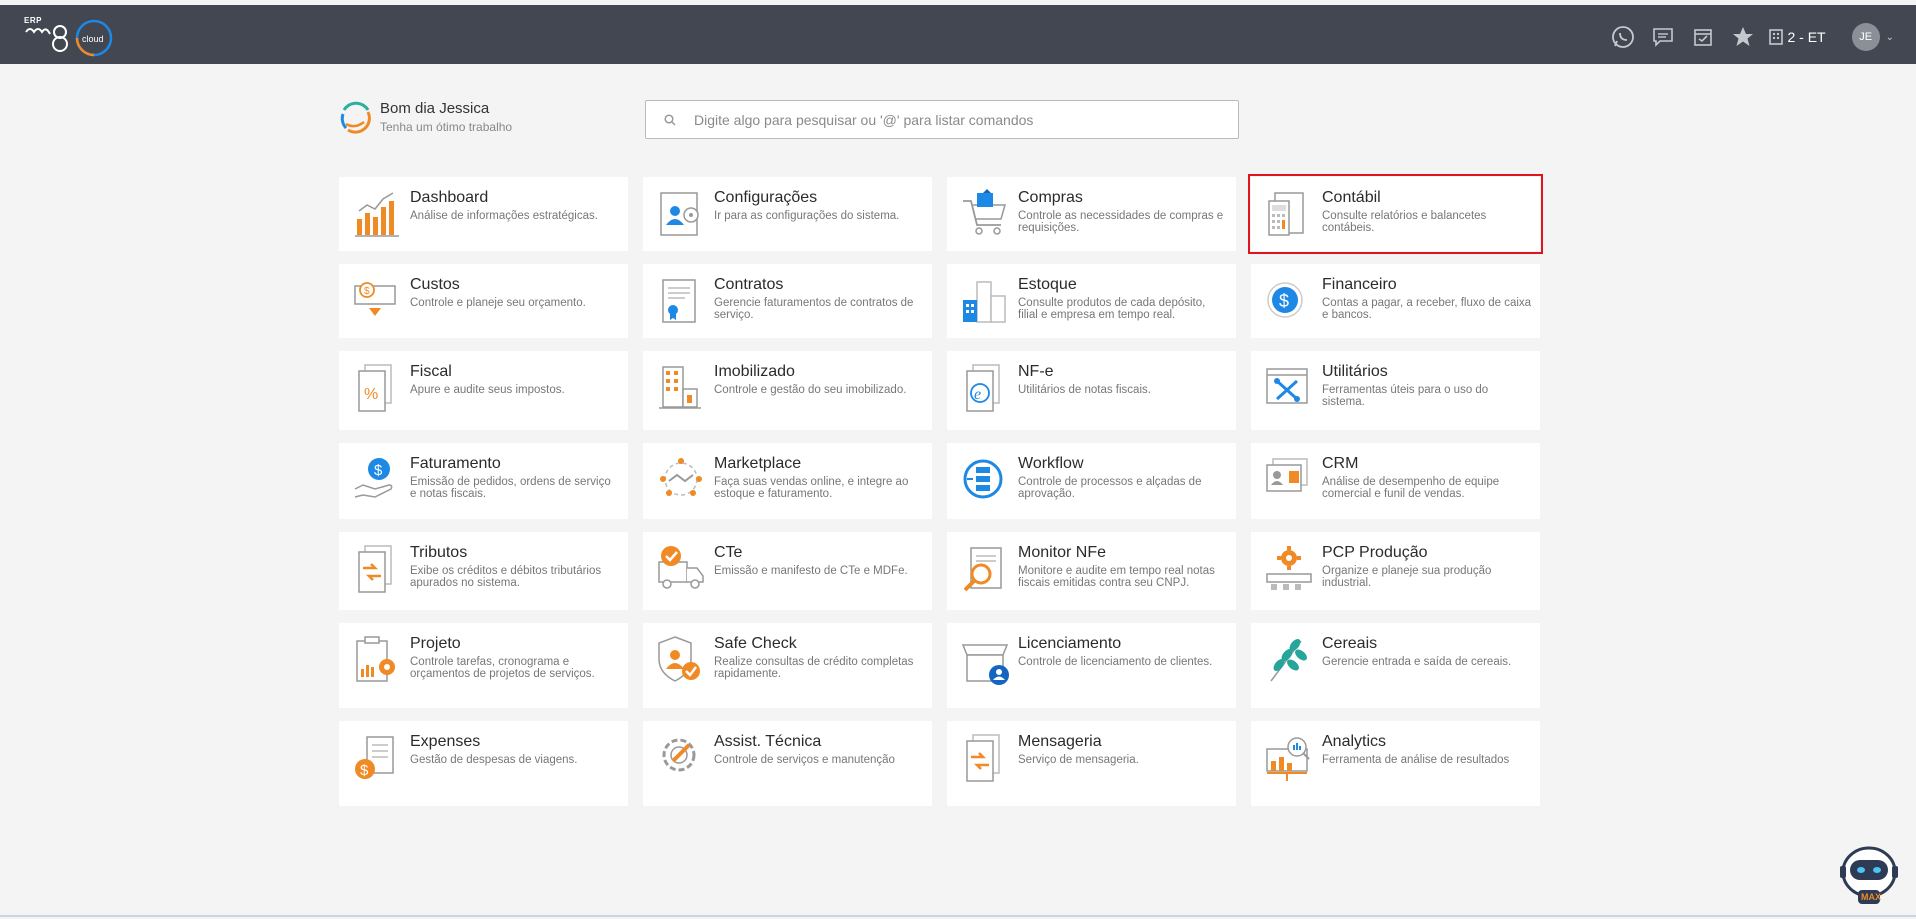 The height and width of the screenshot is (919, 1916). I want to click on contract-icon, so click(679, 301).